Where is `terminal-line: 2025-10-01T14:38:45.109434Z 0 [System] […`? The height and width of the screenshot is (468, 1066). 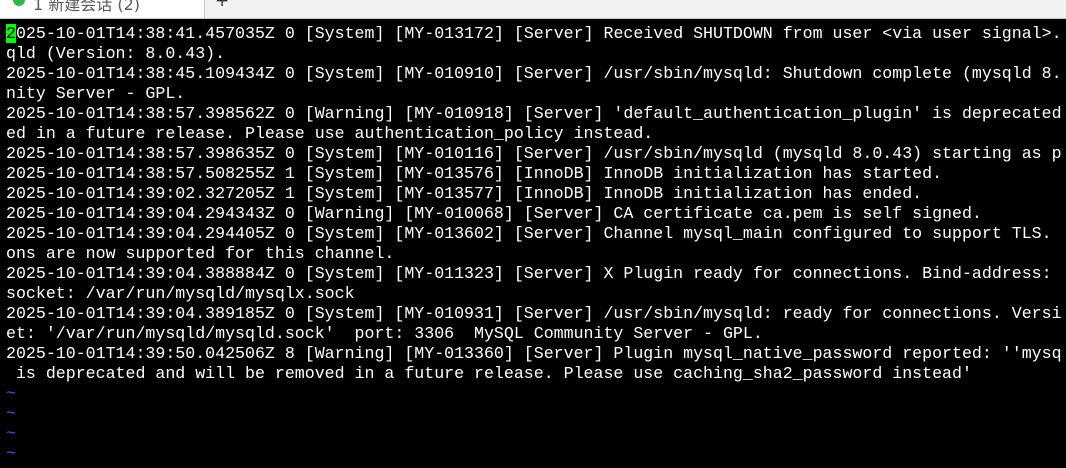
terminal-line: 2025-10-01T14:38:45.109434Z 0 [System] [… is located at coordinates (534, 73).